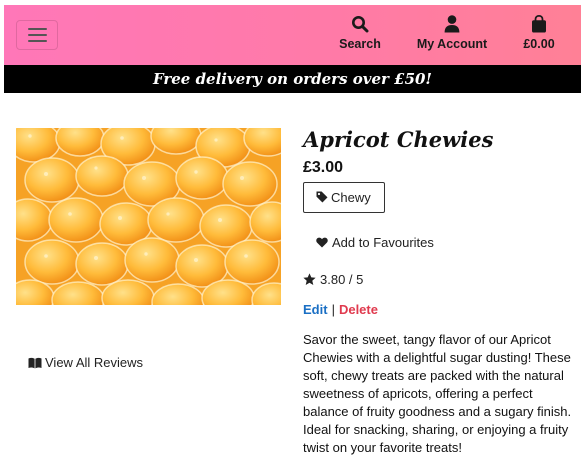 This screenshot has width=583, height=476. I want to click on edit-product-link: Edit, so click(315, 309).